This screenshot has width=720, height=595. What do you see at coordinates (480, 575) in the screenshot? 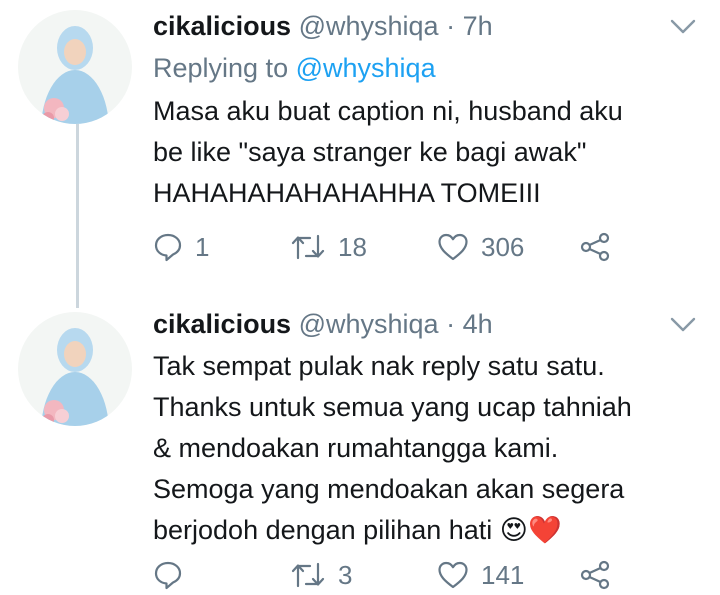
I see `like-button: 141` at bounding box center [480, 575].